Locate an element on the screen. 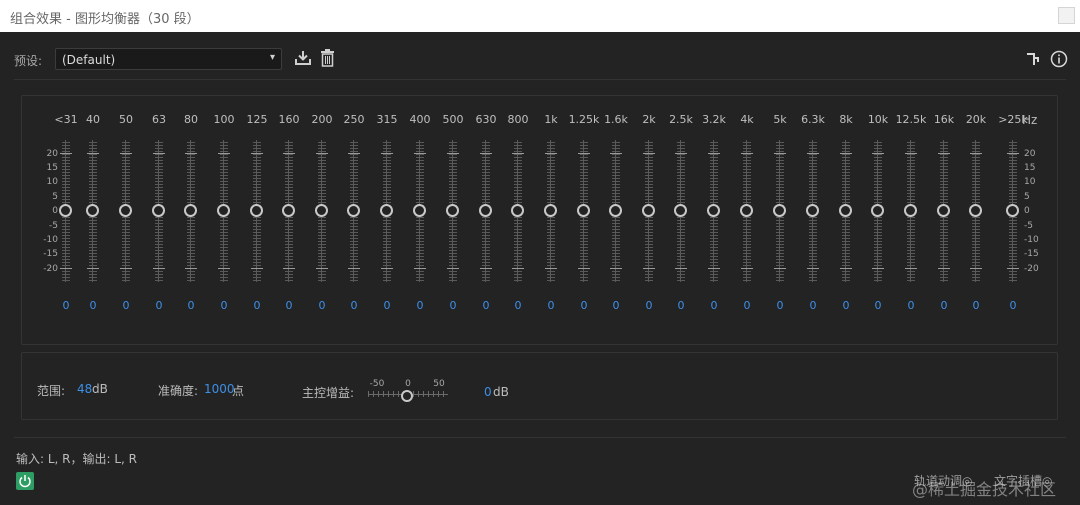 Image resolution: width=1080 pixels, height=505 pixels. routing-icon is located at coordinates (1033, 58).